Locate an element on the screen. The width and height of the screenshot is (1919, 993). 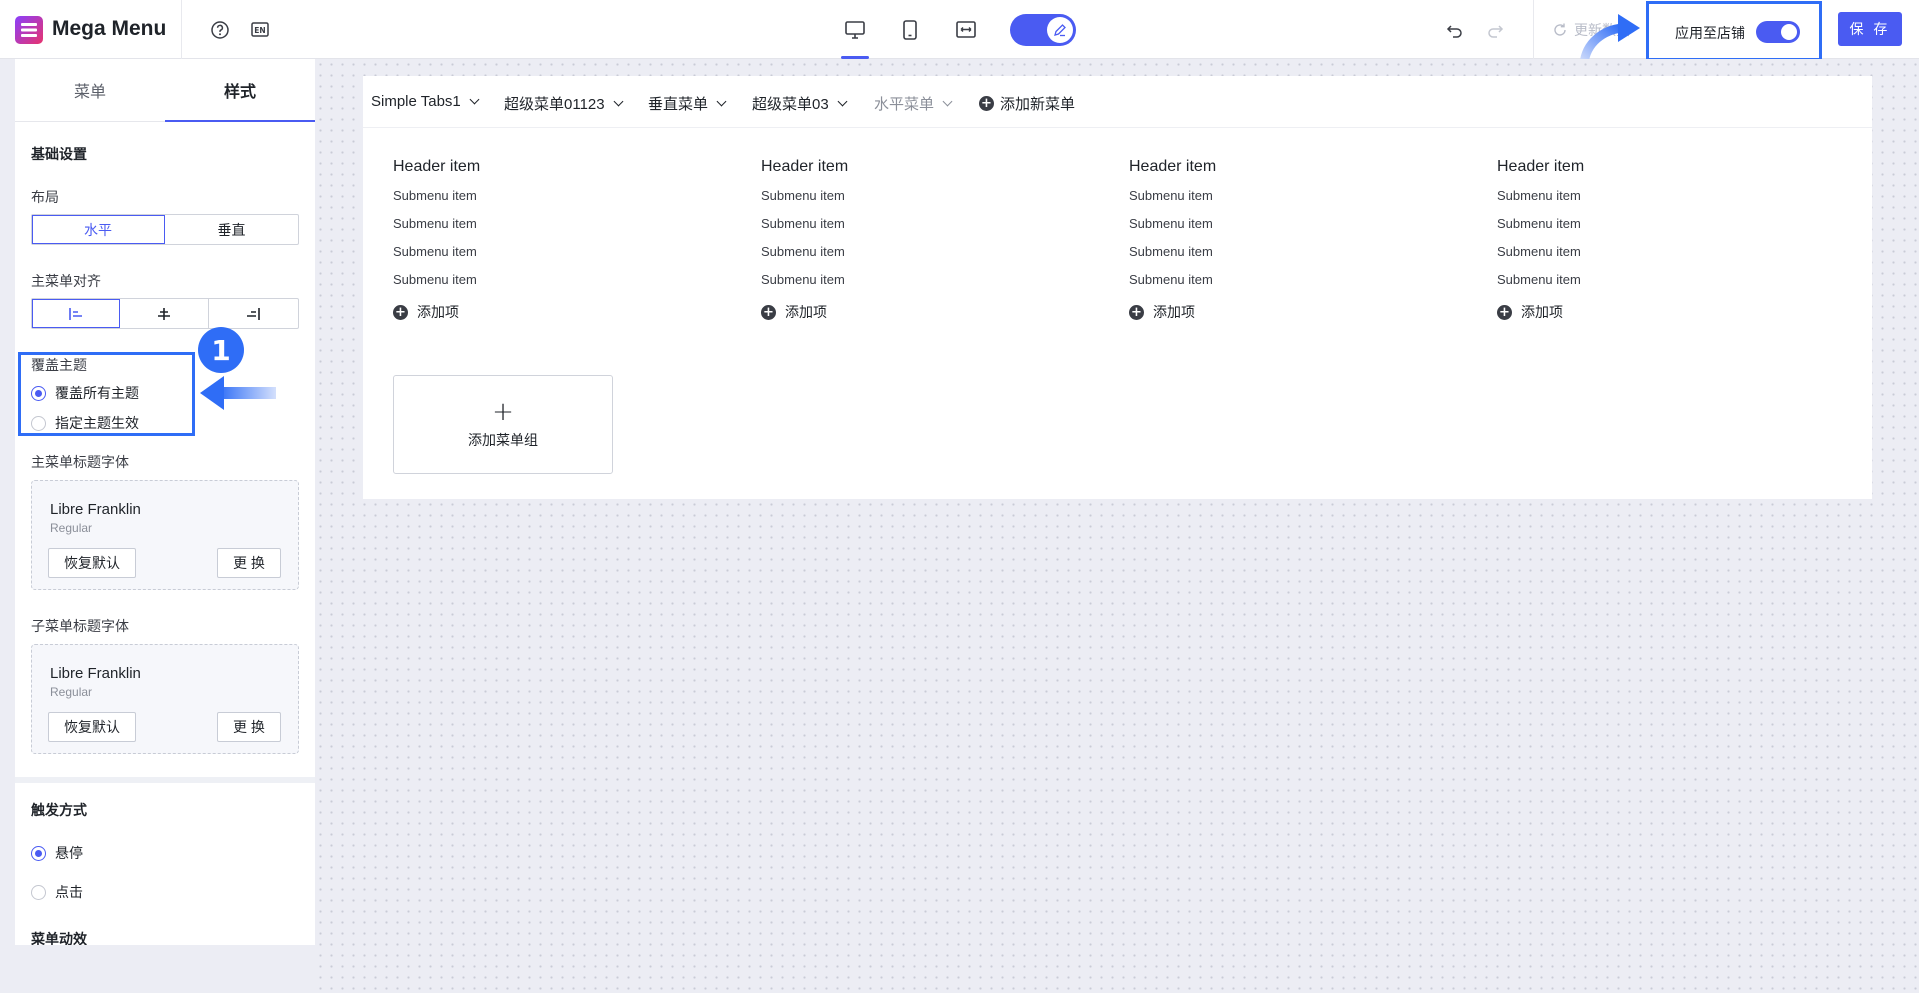
language-icon: EN is located at coordinates (260, 30).